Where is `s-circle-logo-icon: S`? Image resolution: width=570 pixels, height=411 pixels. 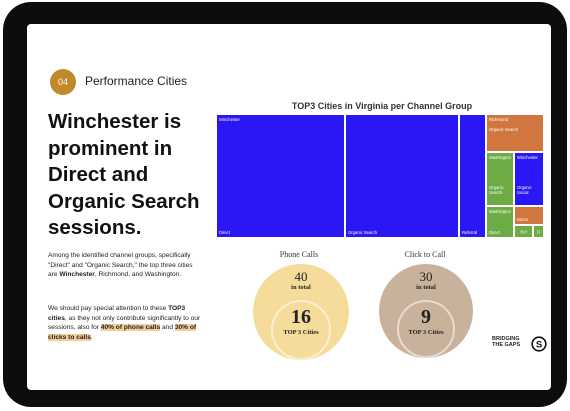
s-circle-logo-icon: S is located at coordinates (539, 344).